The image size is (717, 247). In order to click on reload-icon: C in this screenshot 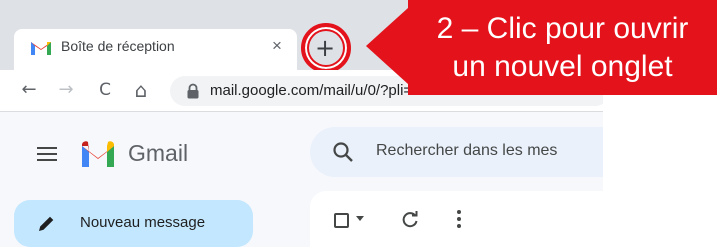, I will do `click(105, 90)`.